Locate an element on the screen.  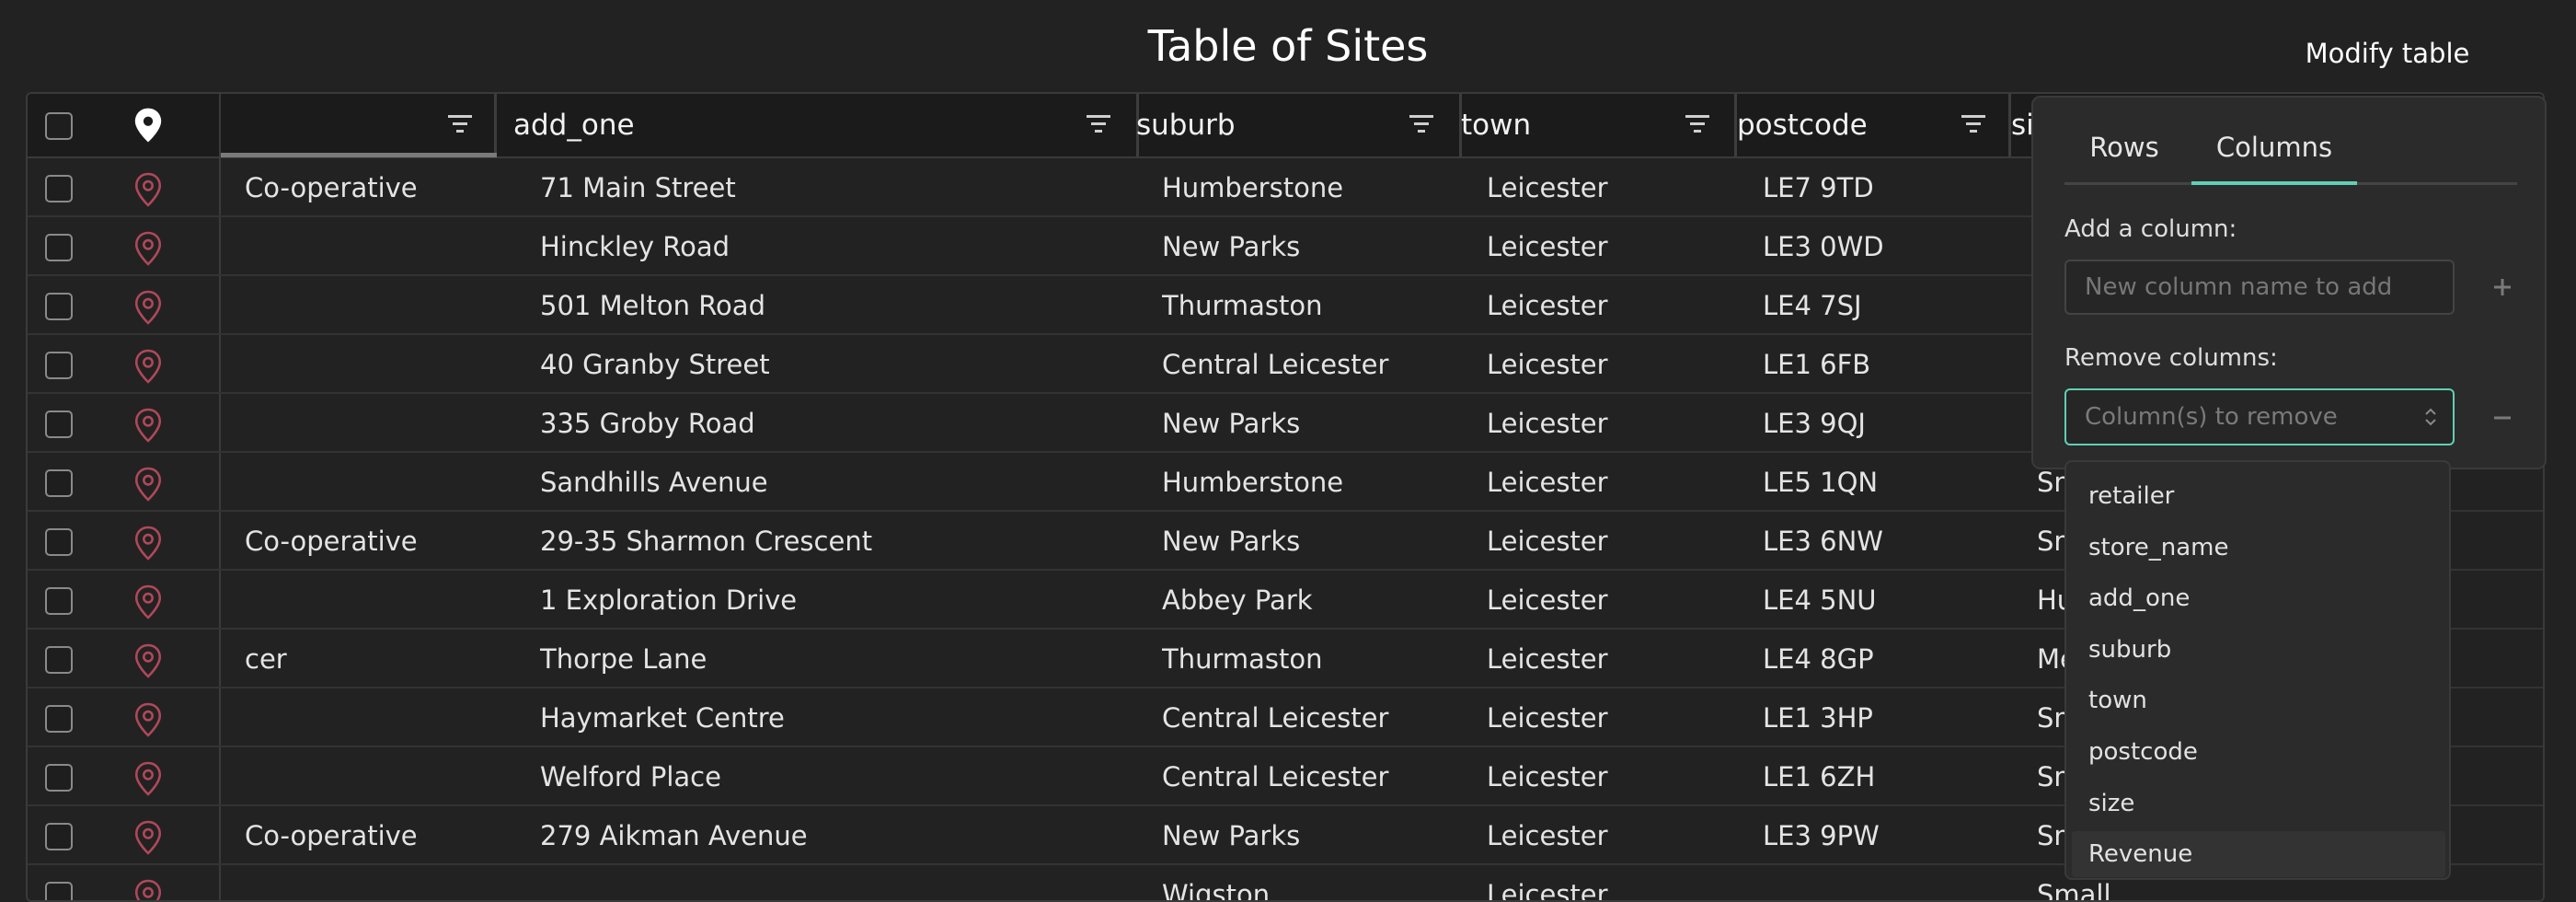
dropdown-option: retailer is located at coordinates (2258, 496).